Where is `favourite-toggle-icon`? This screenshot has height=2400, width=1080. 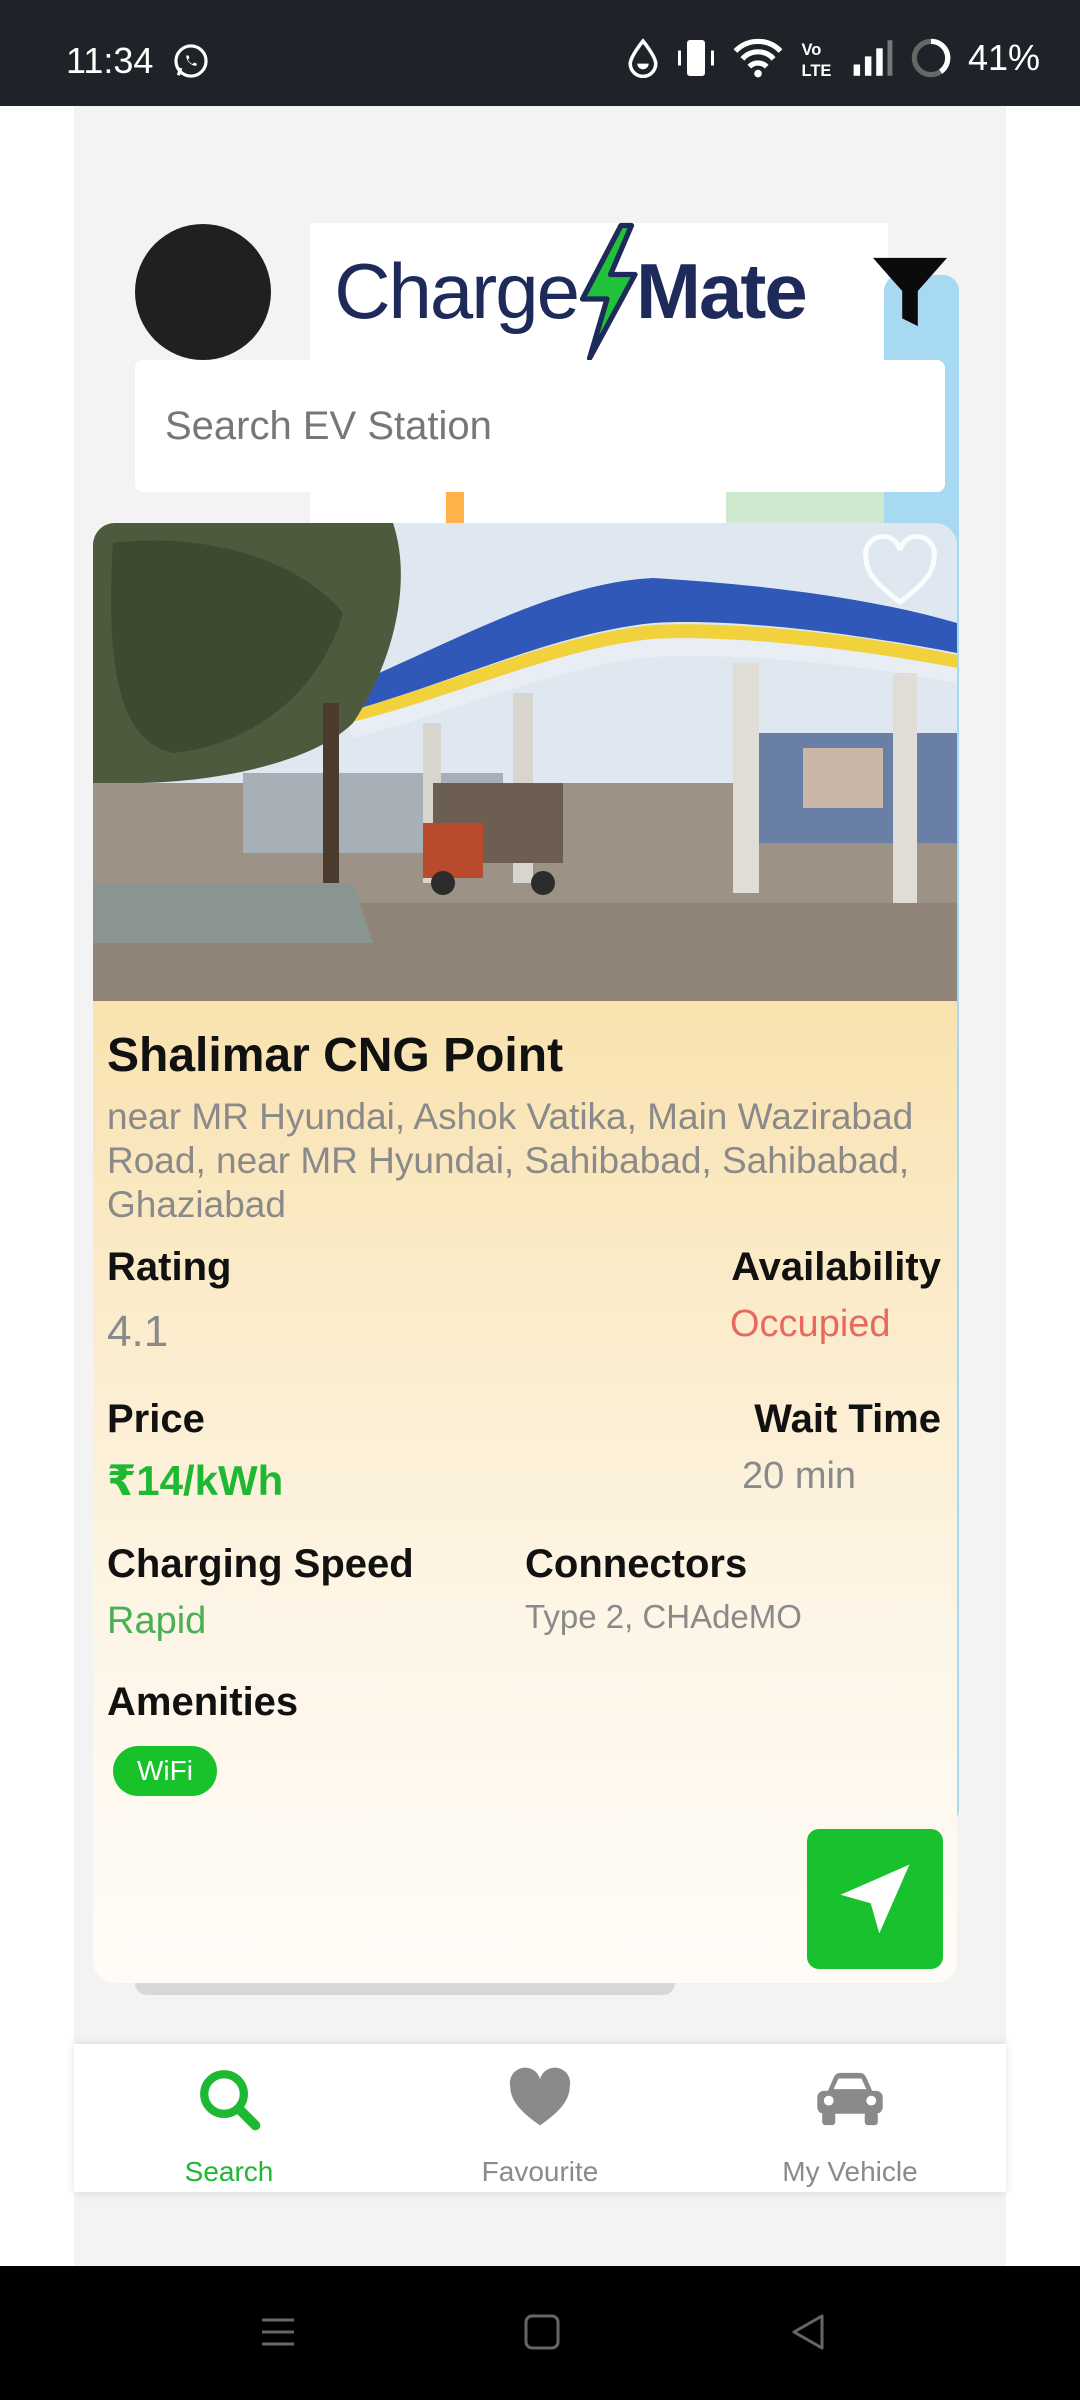
favourite-toggle-icon is located at coordinates (900, 572).